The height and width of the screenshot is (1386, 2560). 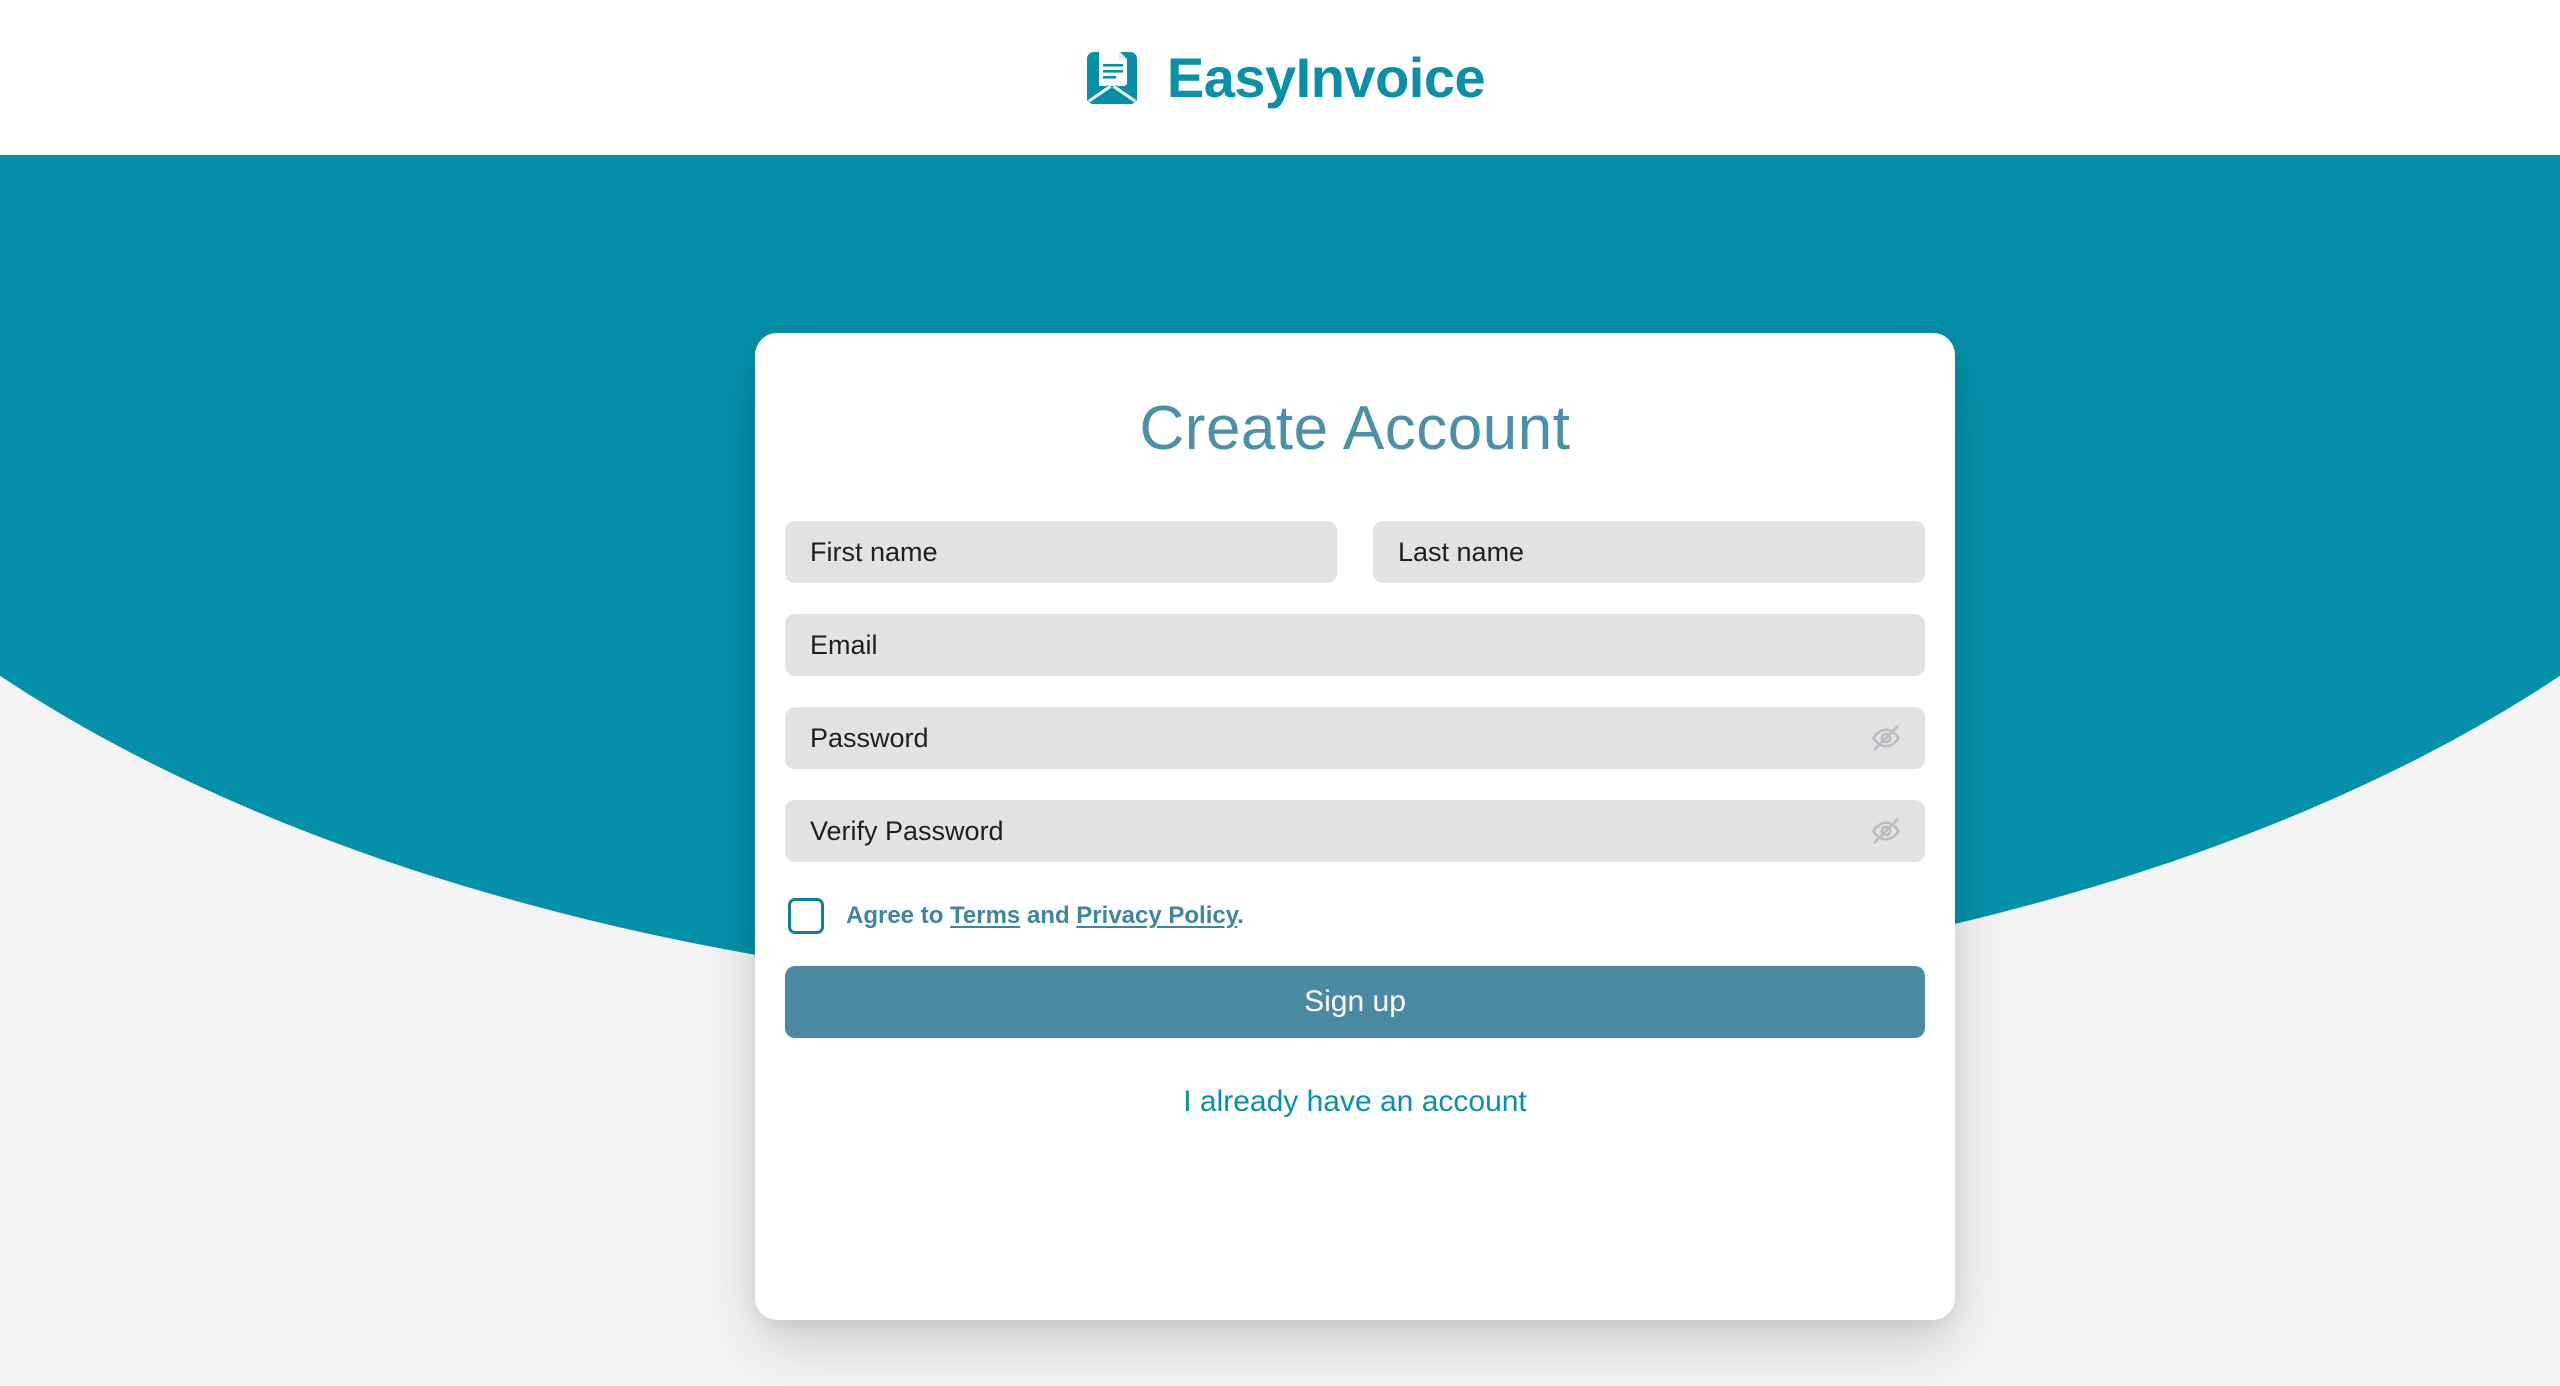 I want to click on terms-prefix-text: Agree to, so click(x=898, y=916).